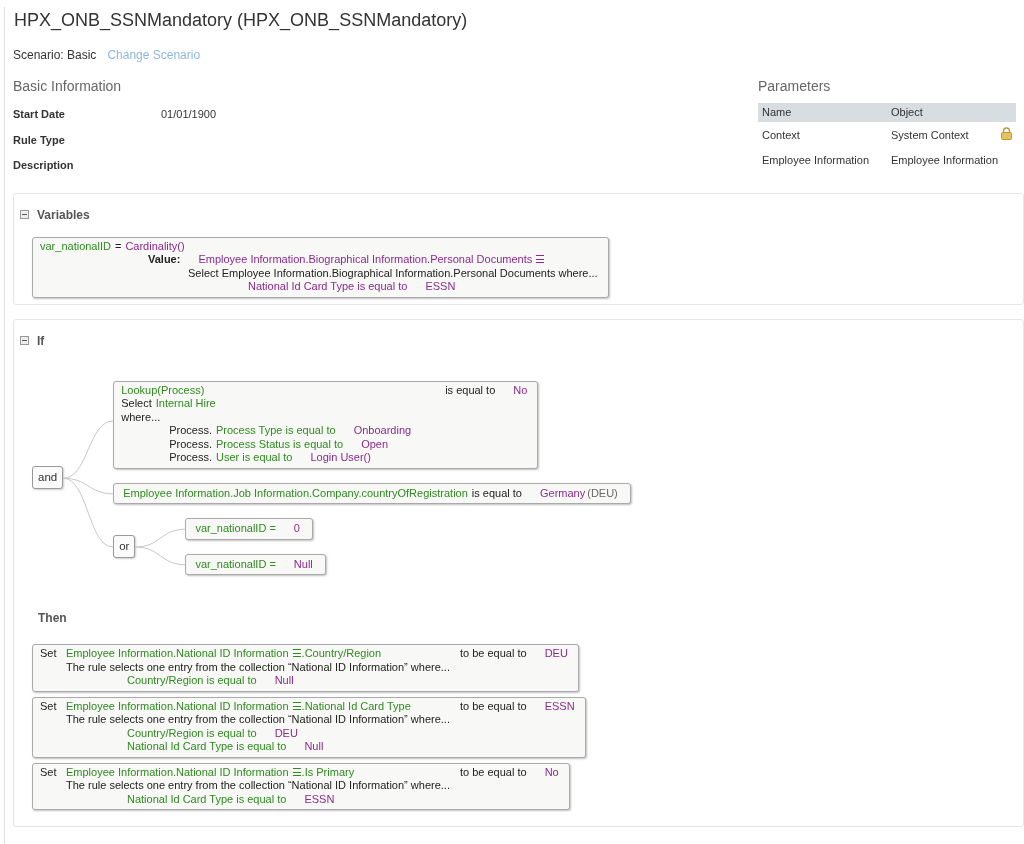 The image size is (1024, 844). I want to click on section-heading: If, so click(41, 341).